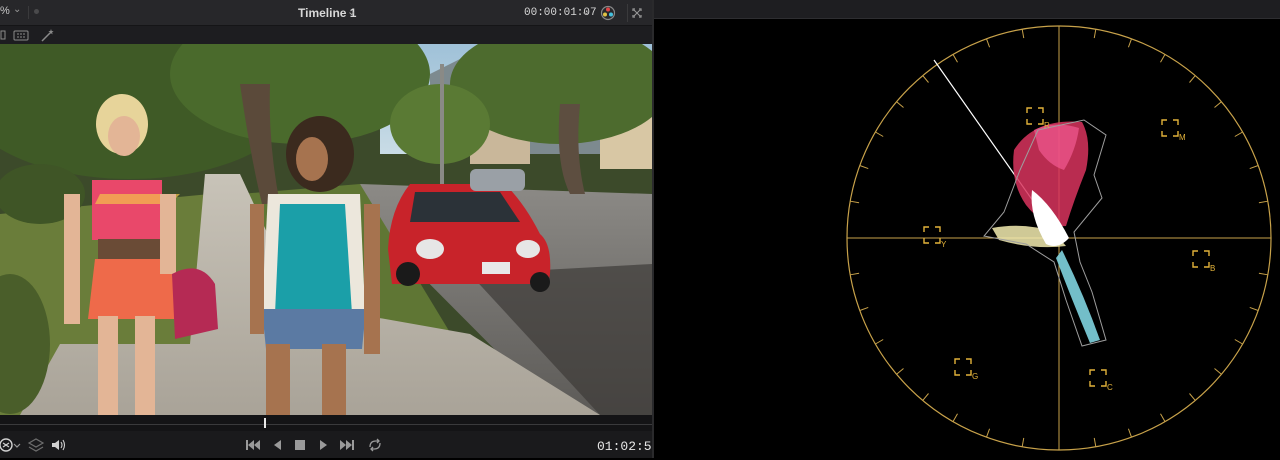  What do you see at coordinates (265, 423) in the screenshot?
I see `playhead` at bounding box center [265, 423].